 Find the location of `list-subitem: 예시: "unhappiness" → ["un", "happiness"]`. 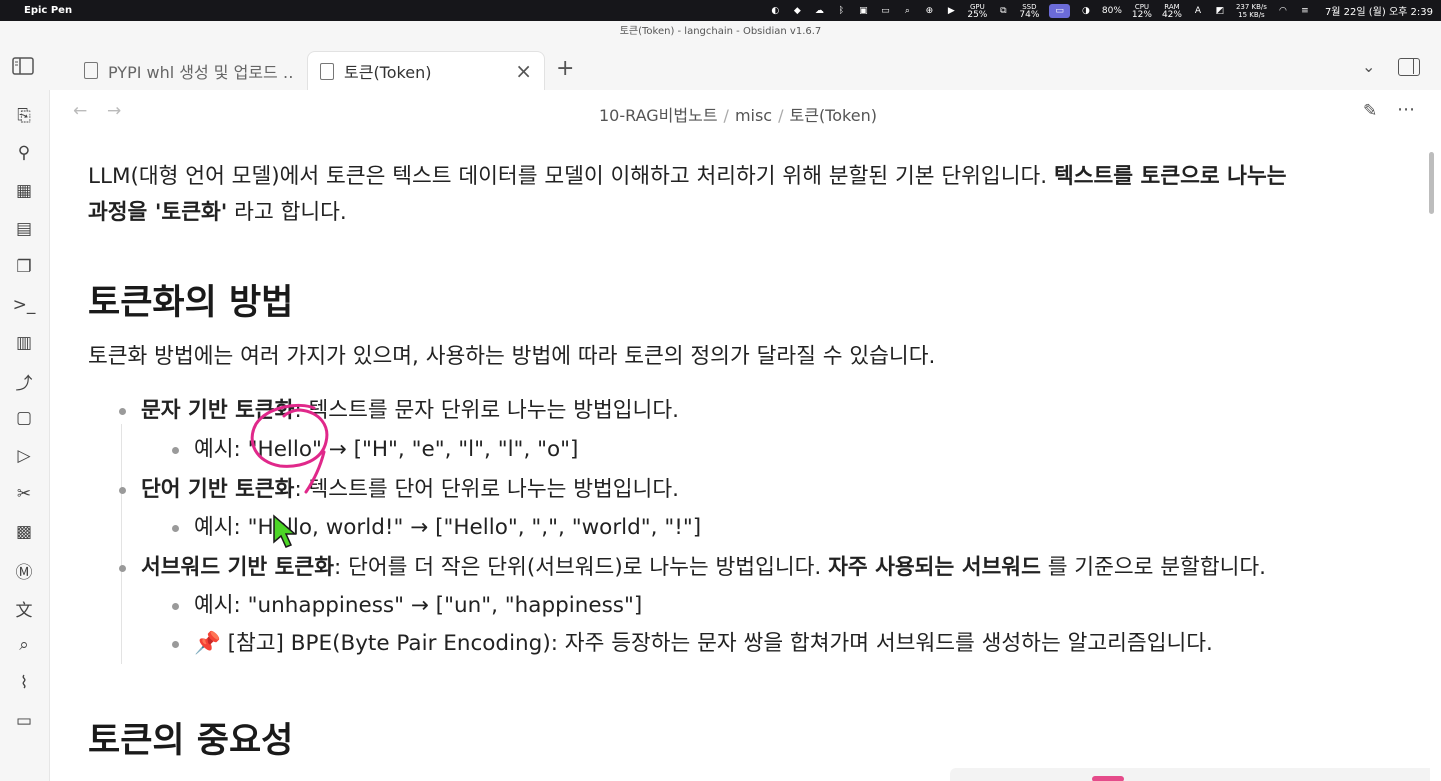

list-subitem: 예시: "unhappiness" → ["un", "happiness"] is located at coordinates (407, 606).